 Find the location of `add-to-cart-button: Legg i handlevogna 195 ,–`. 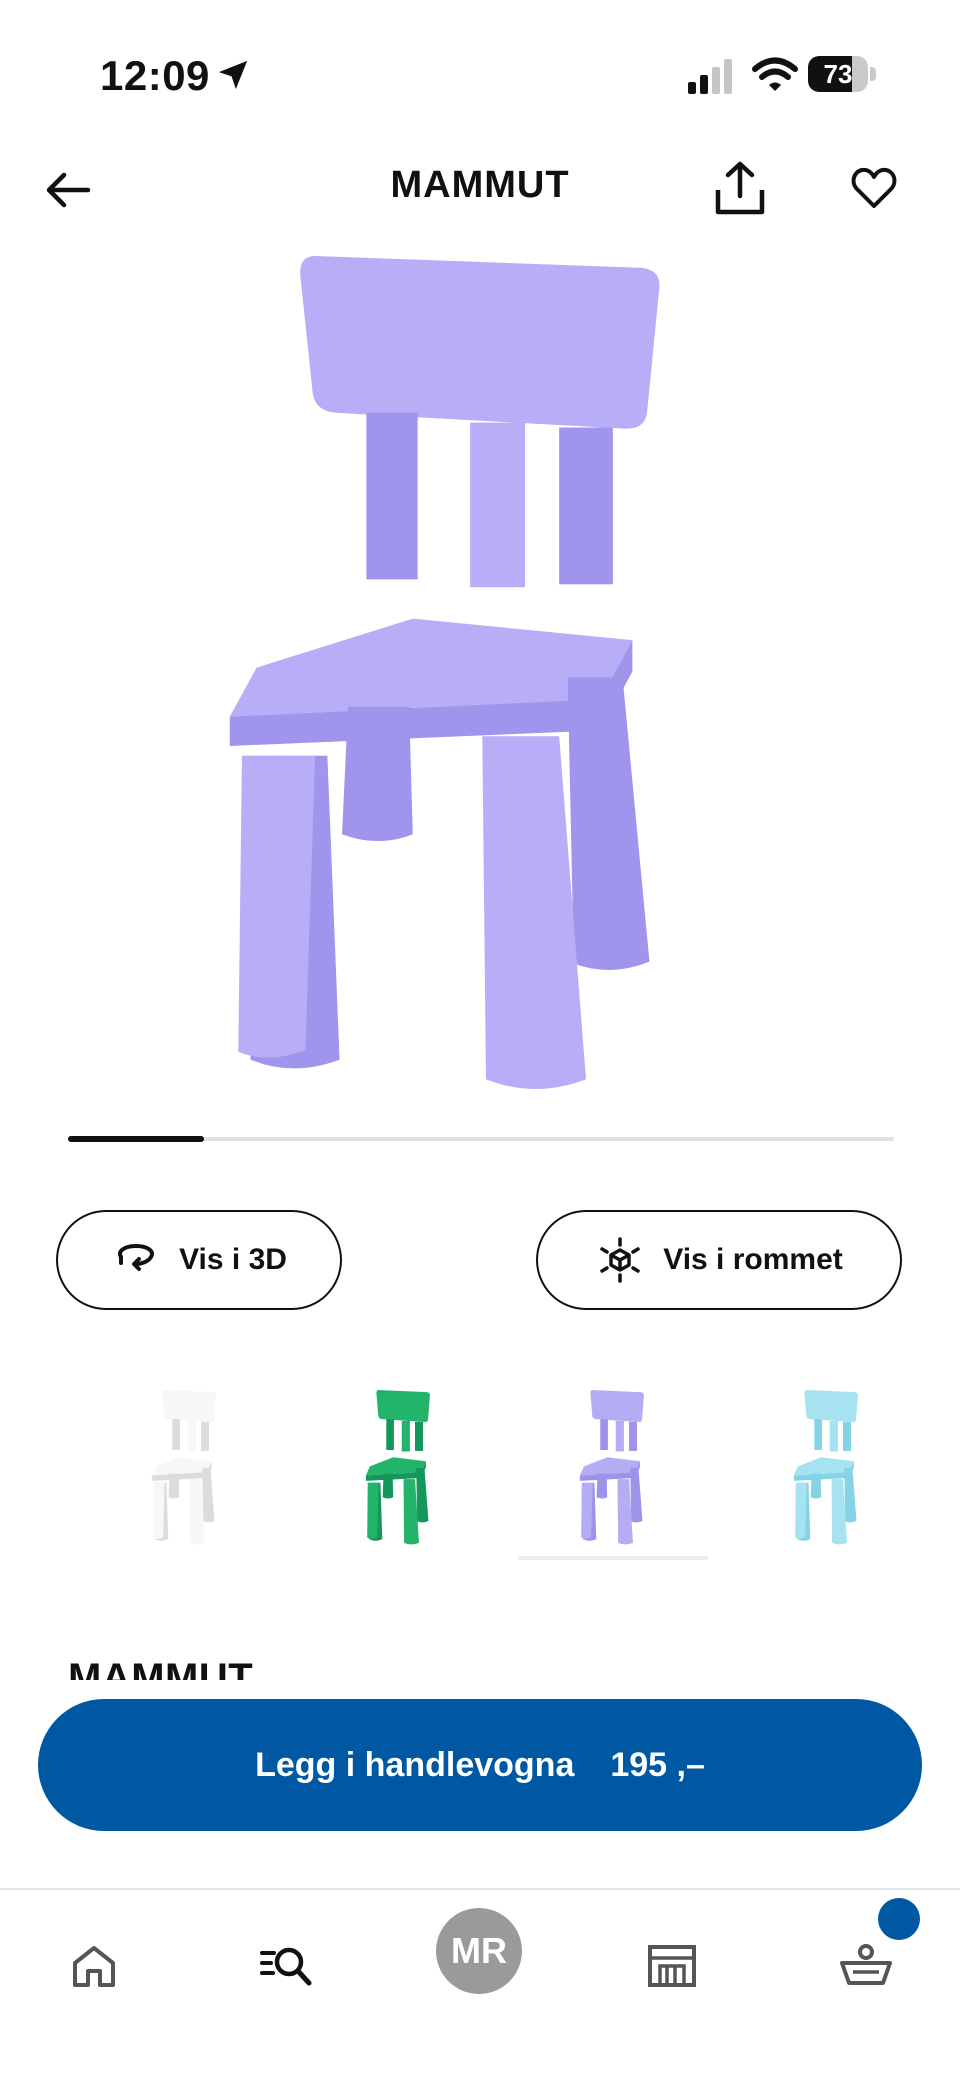

add-to-cart-button: Legg i handlevogna 195 ,– is located at coordinates (480, 1765).